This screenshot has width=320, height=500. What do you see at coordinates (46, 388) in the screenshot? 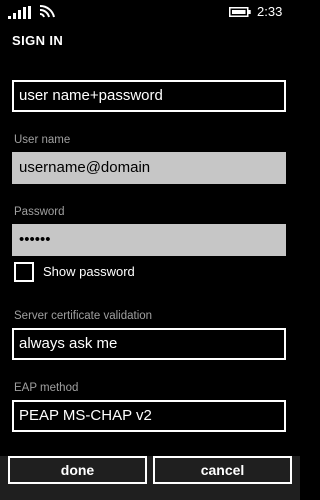
I see `eap-method-label: EAP method` at bounding box center [46, 388].